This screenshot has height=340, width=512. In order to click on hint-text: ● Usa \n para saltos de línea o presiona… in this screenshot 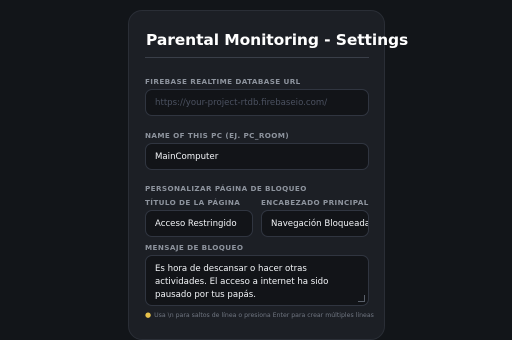, I will do `click(259, 315)`.